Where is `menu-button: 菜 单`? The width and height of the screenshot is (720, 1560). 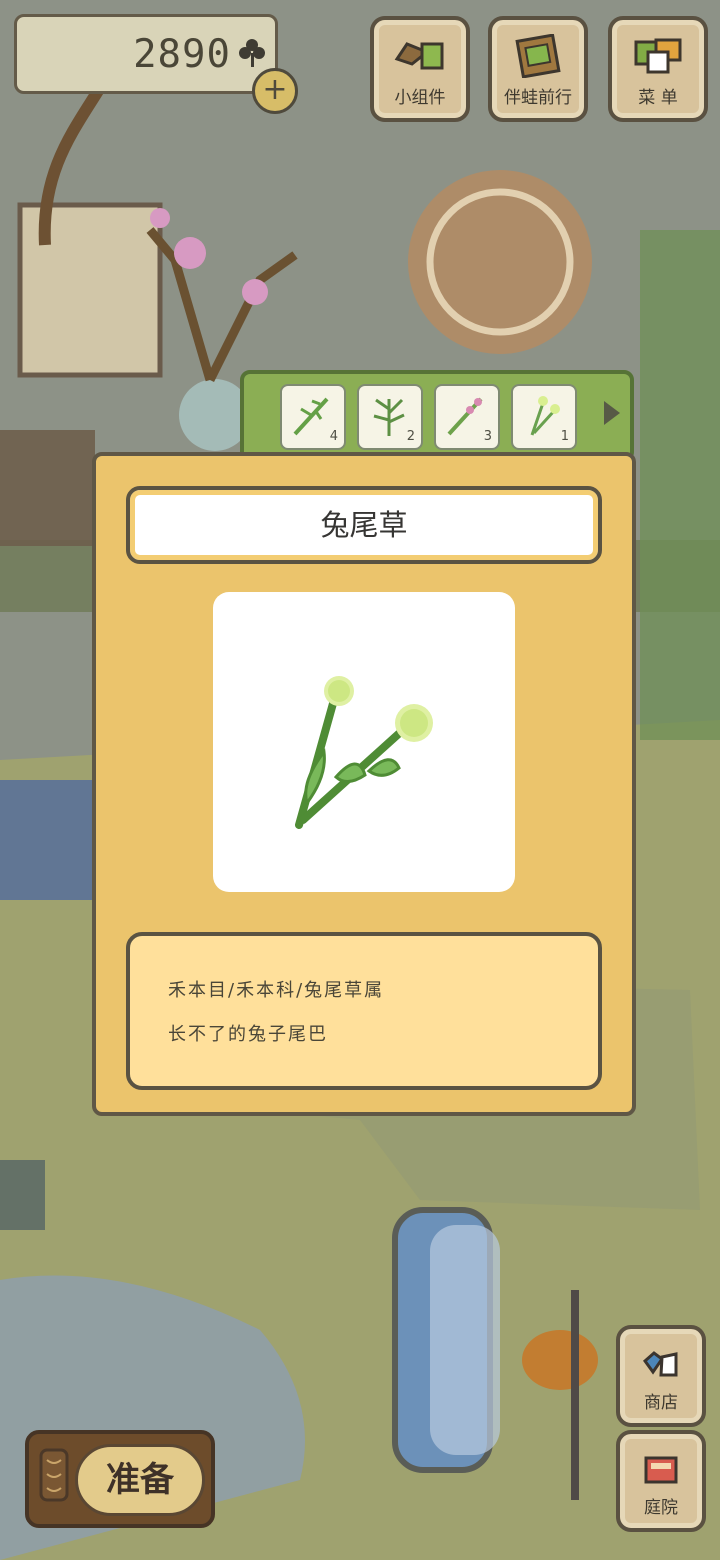 menu-button: 菜 单 is located at coordinates (658, 69).